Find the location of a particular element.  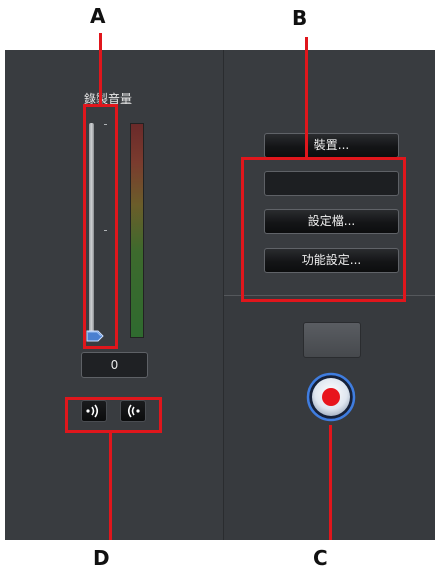

callout-label-d: D is located at coordinates (101, 558).